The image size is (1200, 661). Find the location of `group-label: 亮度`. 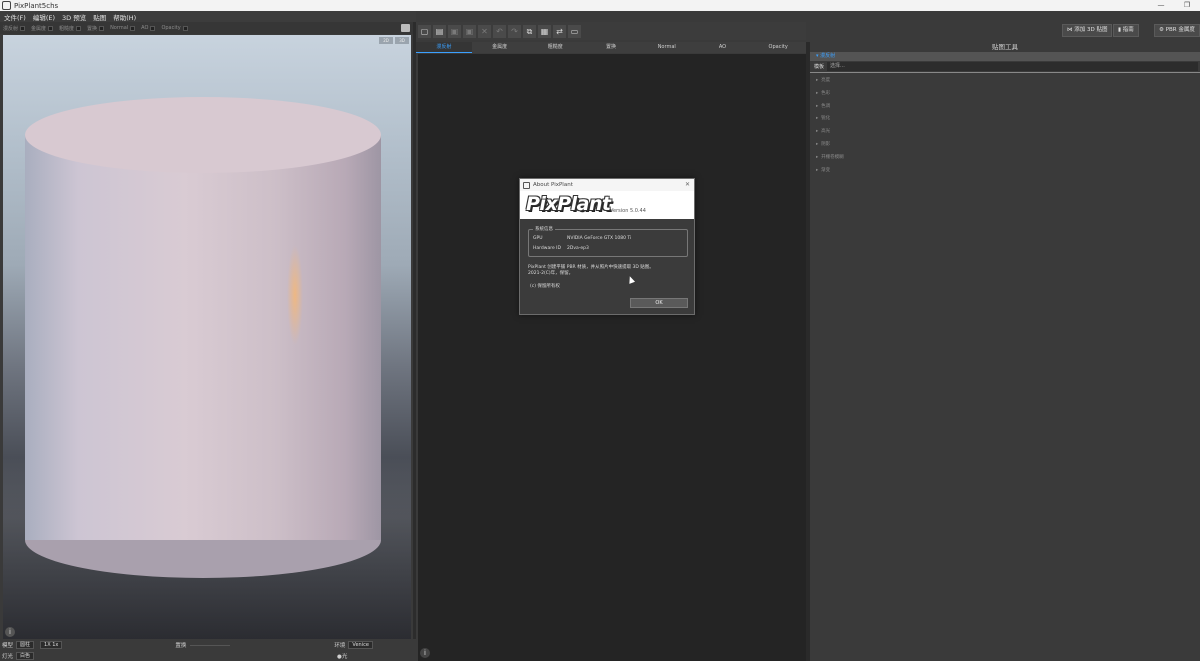

group-label: 亮度 is located at coordinates (826, 80).